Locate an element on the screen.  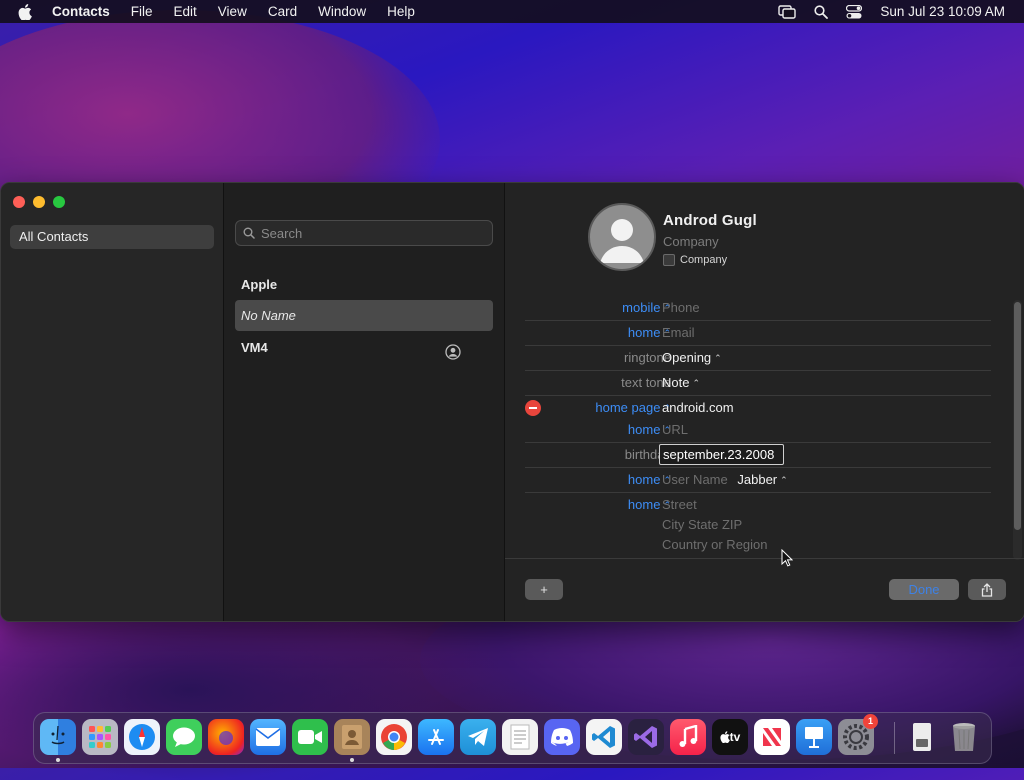
group-all-contacts: All Contacts is located at coordinates (112, 237).